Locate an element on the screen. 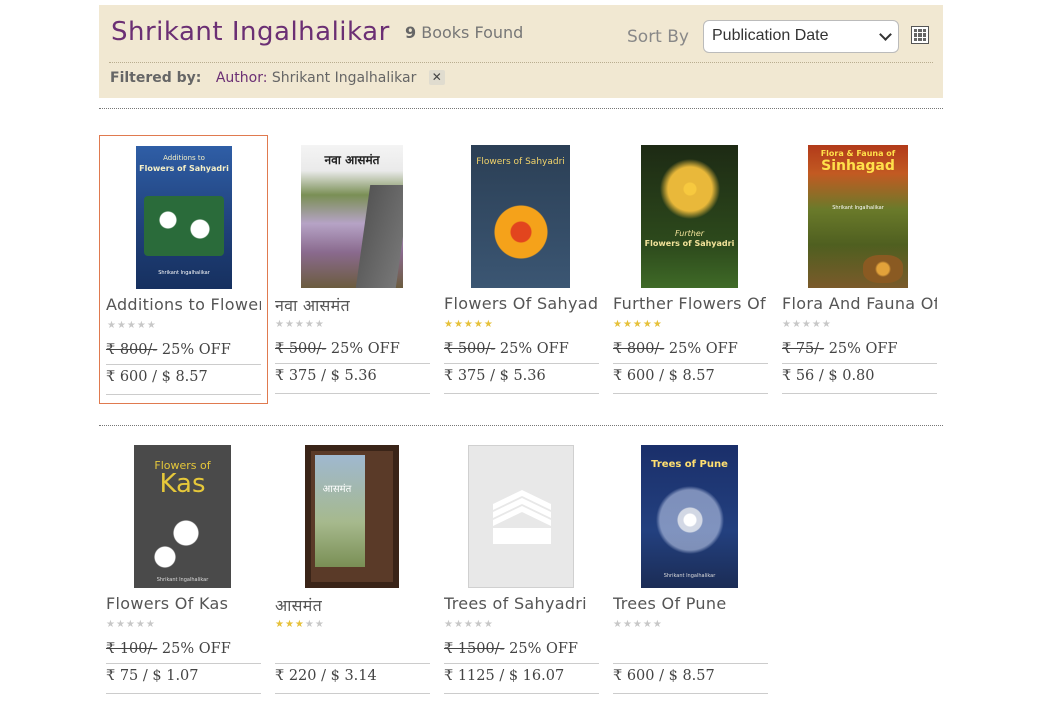 The width and height of the screenshot is (1050, 705). book-cover: Trees of Pune Shrikant Ingalhalikar is located at coordinates (689, 516).